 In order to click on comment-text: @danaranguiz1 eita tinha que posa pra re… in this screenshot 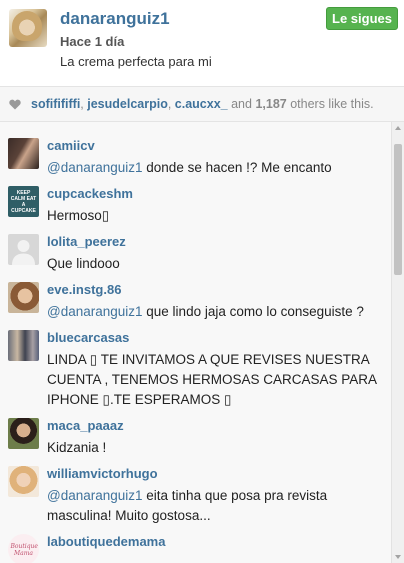, I will do `click(187, 505)`.